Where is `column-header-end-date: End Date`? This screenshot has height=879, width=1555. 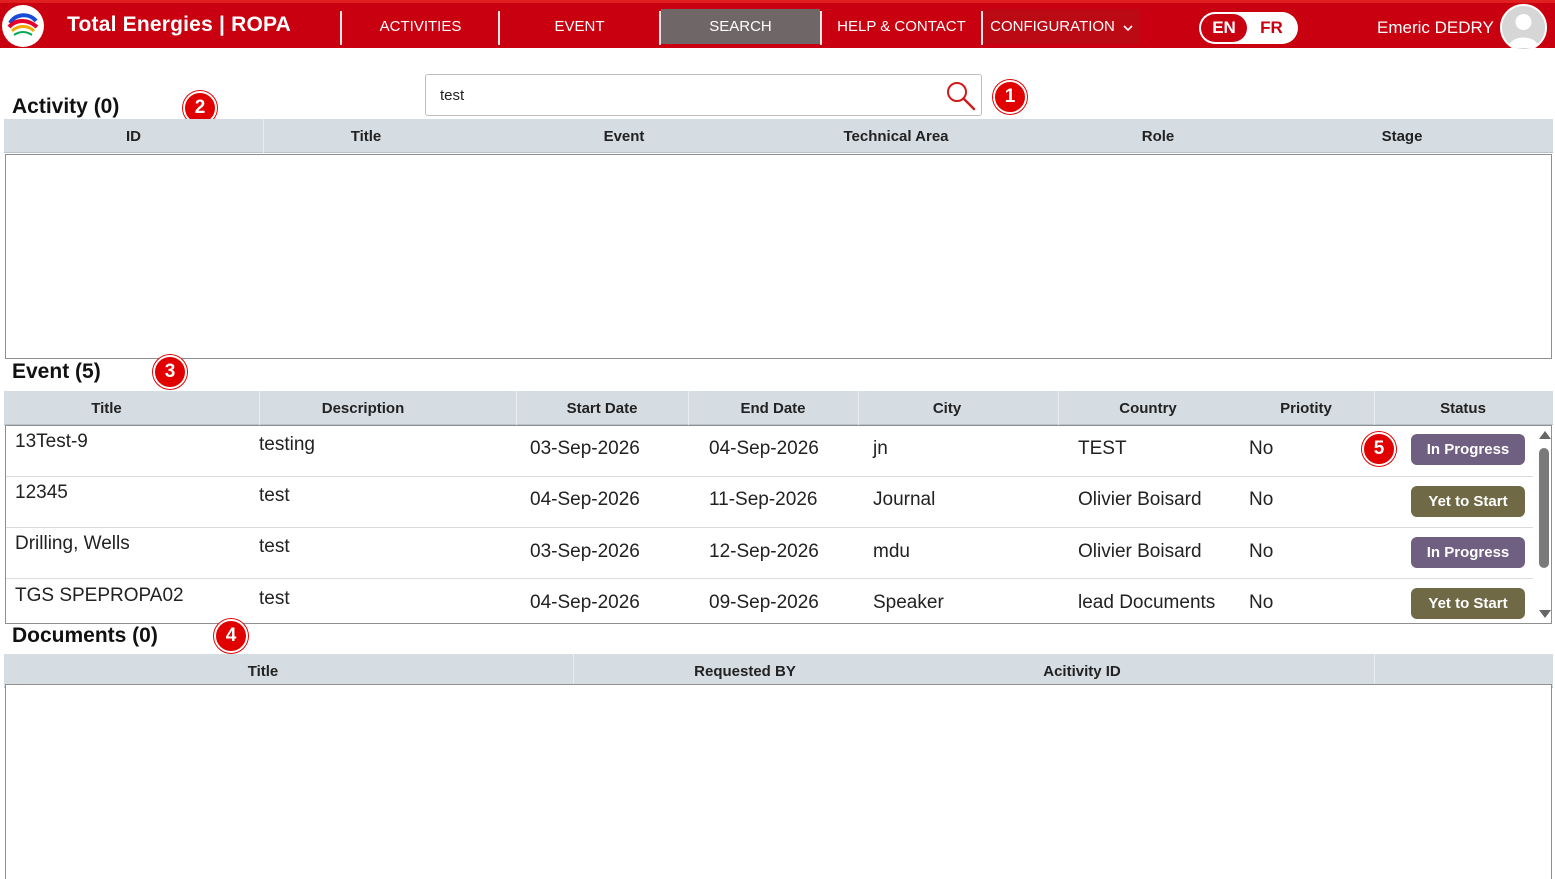
column-header-end-date: End Date is located at coordinates (773, 408).